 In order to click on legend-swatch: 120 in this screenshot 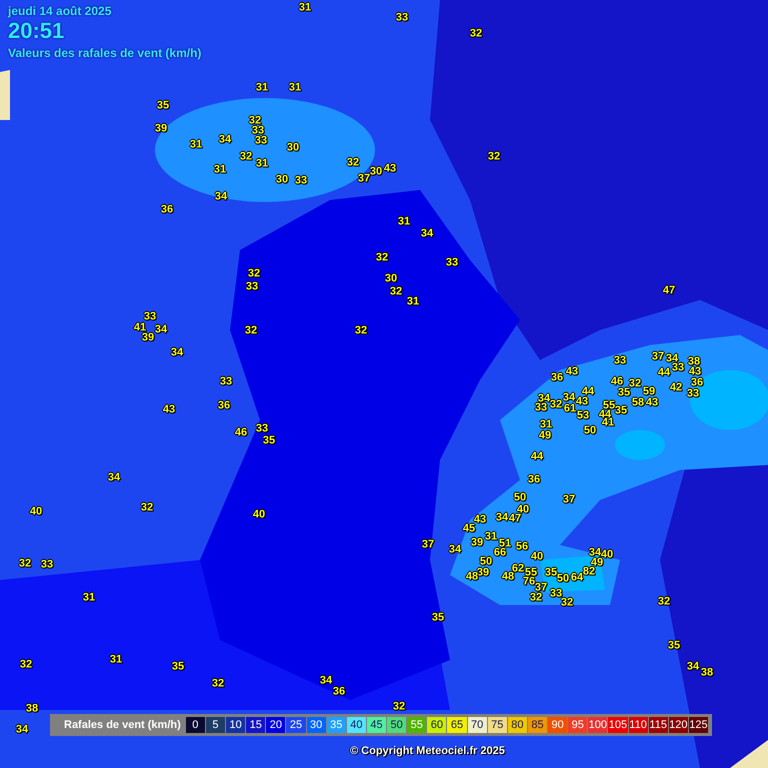, I will do `click(678, 725)`.